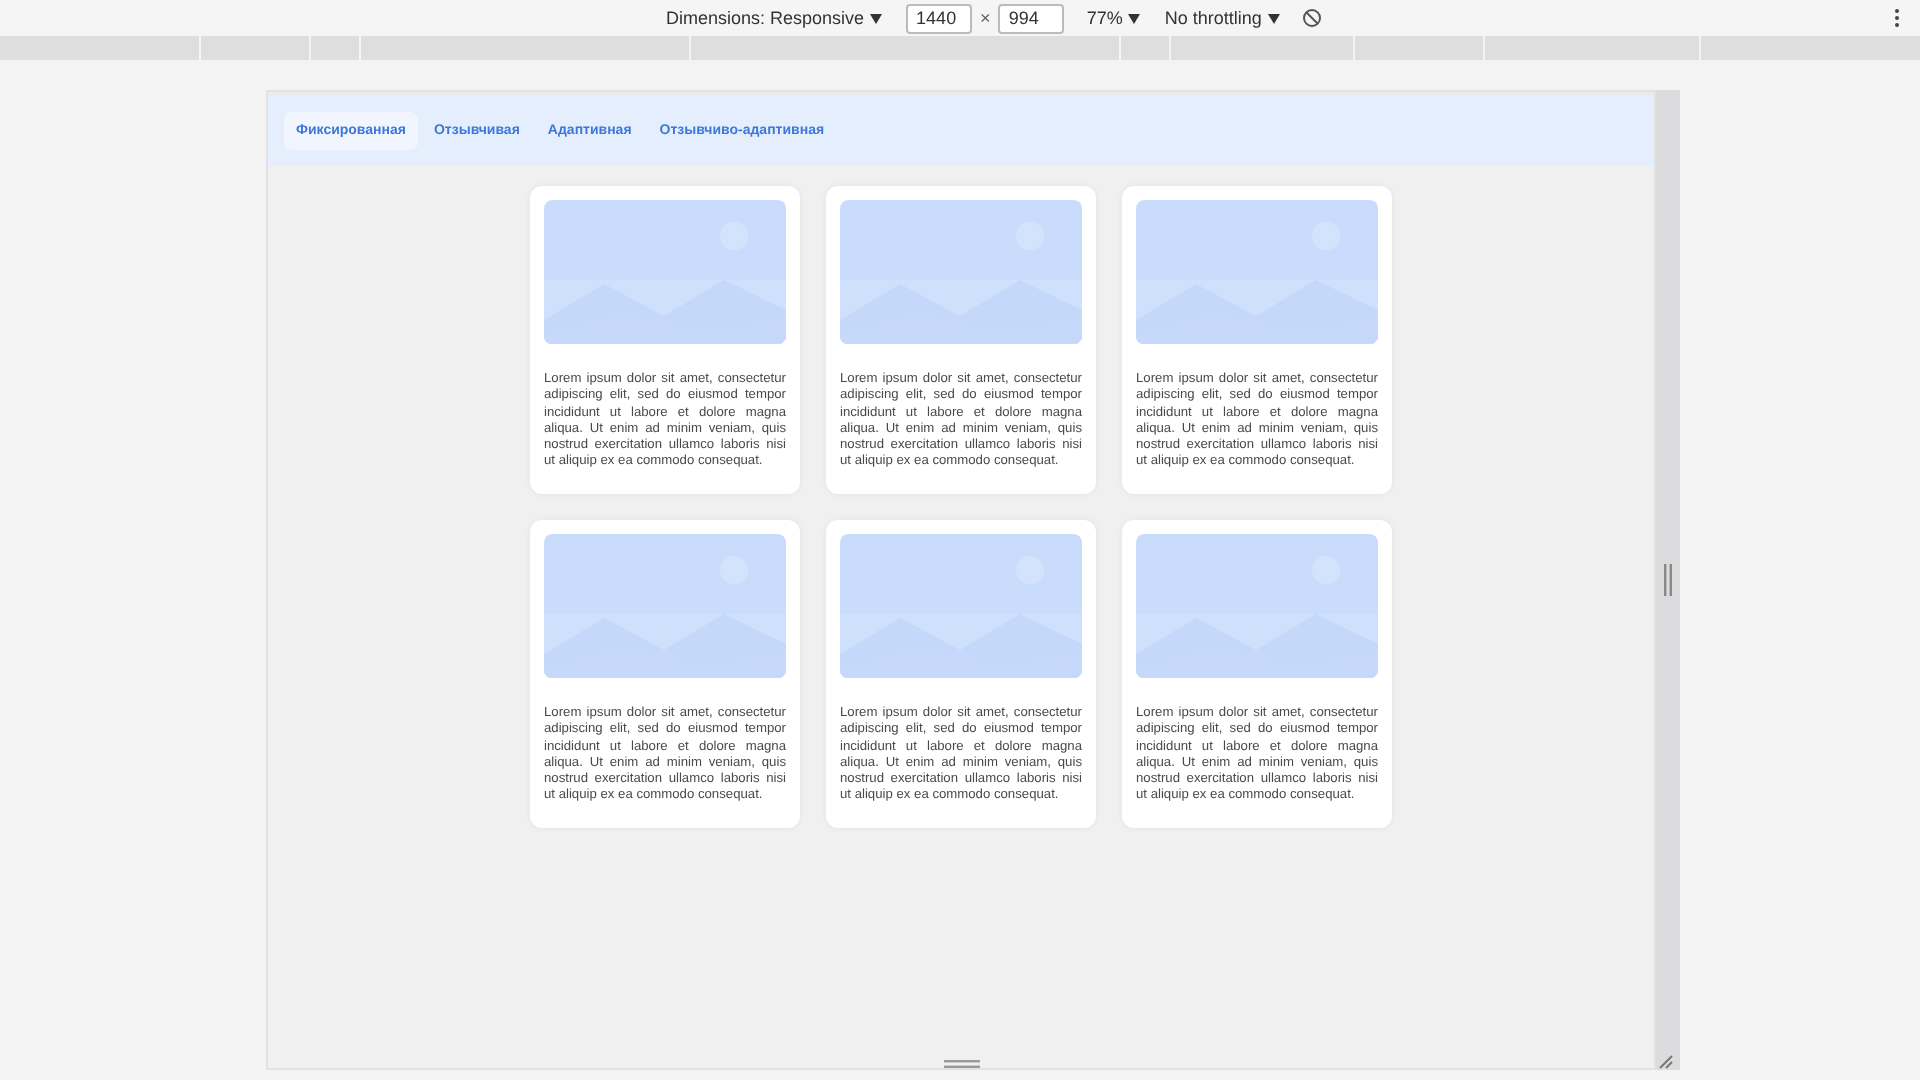  I want to click on resize-corner-icon, so click(1666, 1062).